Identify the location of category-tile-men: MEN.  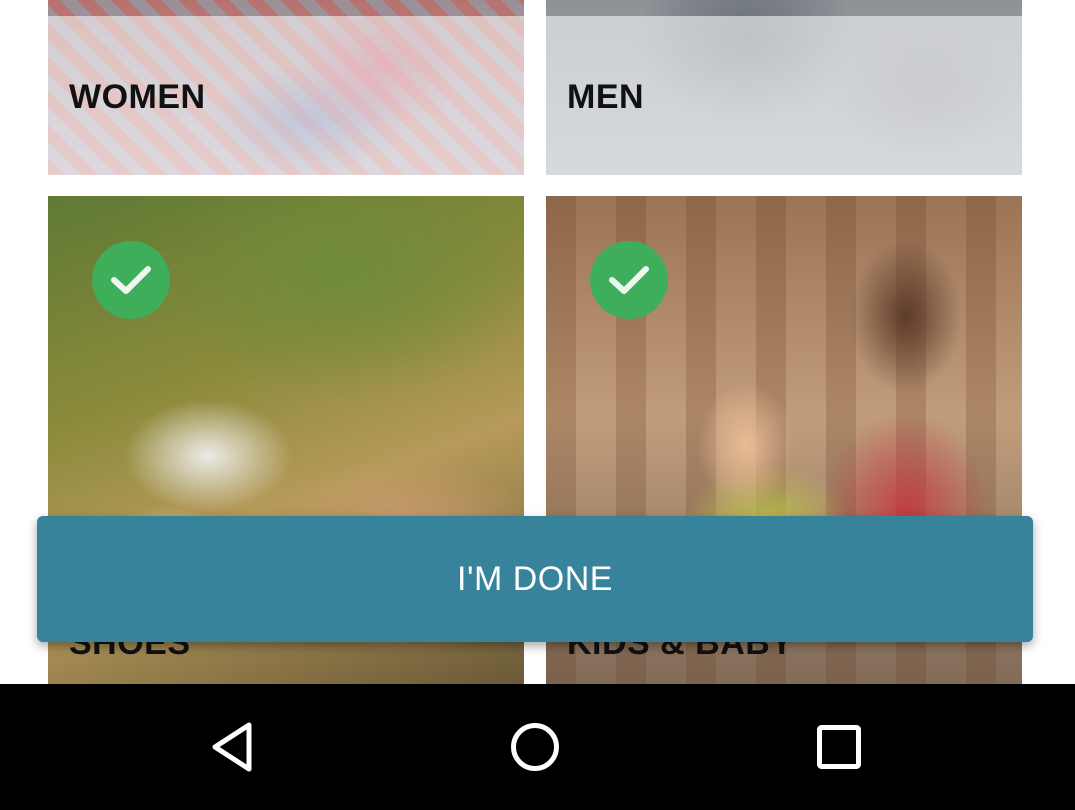
(784, 87).